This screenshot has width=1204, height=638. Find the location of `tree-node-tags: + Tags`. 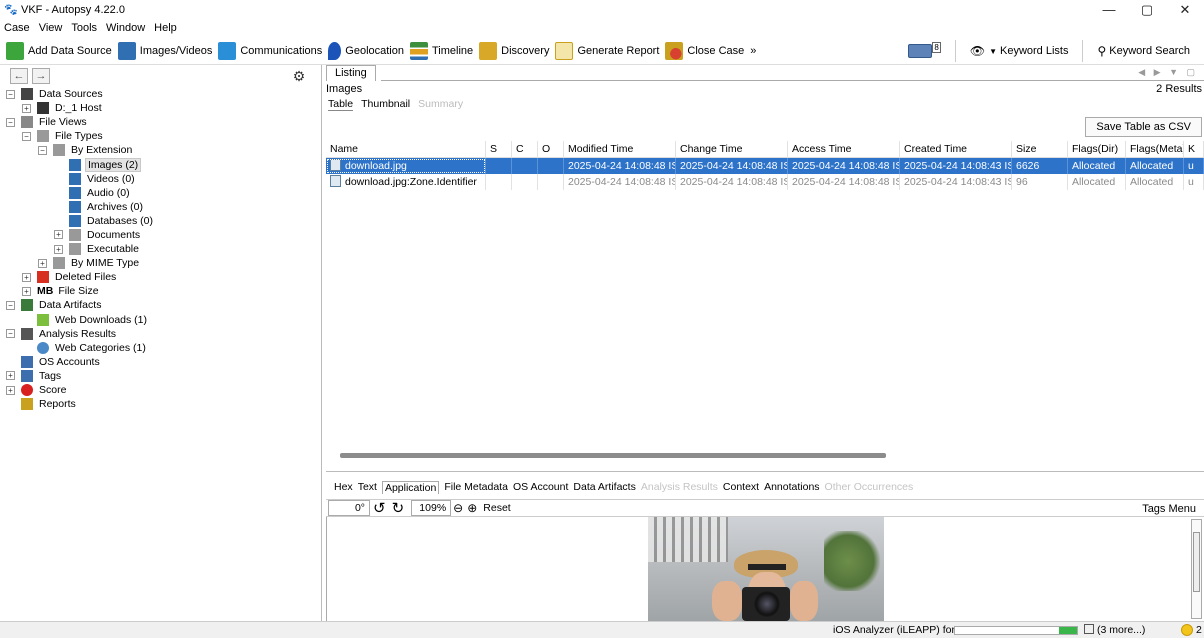

tree-node-tags: + Tags is located at coordinates (160, 376).